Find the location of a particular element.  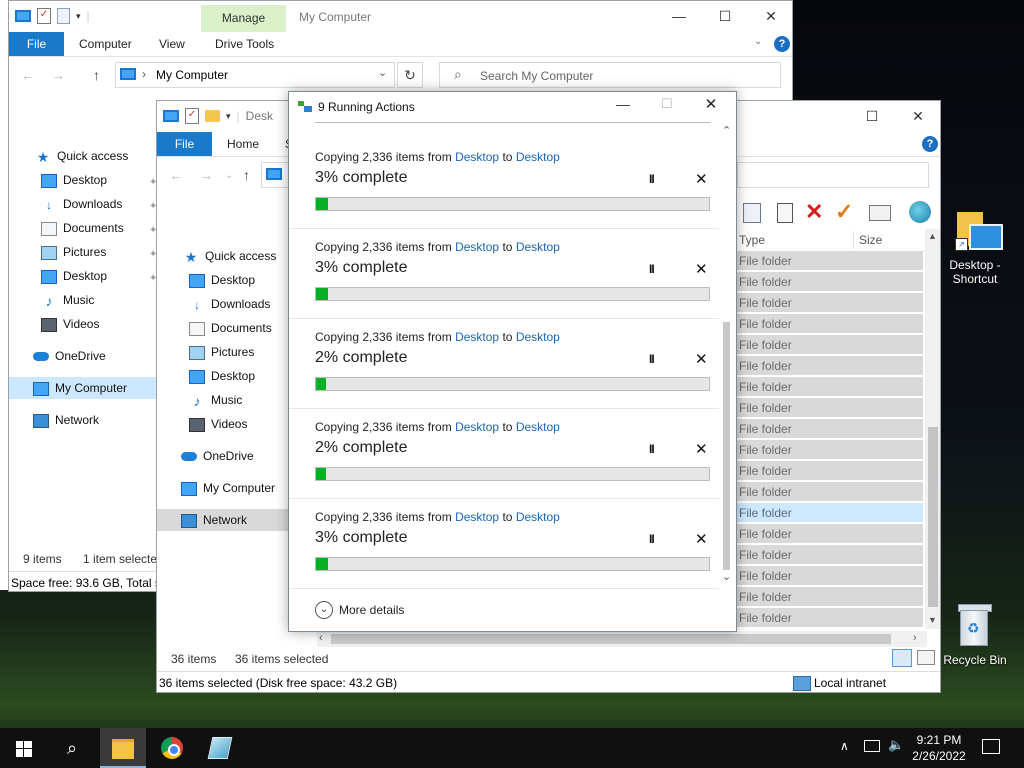

taskbar-chrome is located at coordinates (172, 748).